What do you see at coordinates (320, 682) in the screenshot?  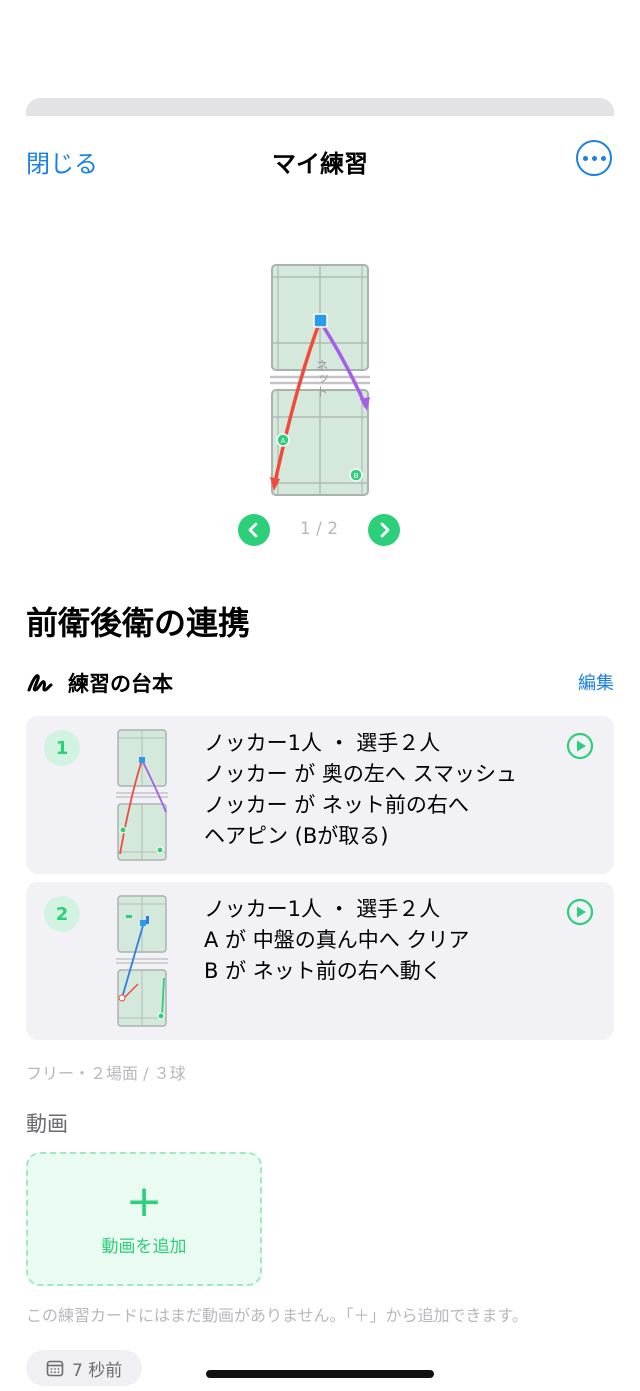 I see `script-header: 練習の台本 編集` at bounding box center [320, 682].